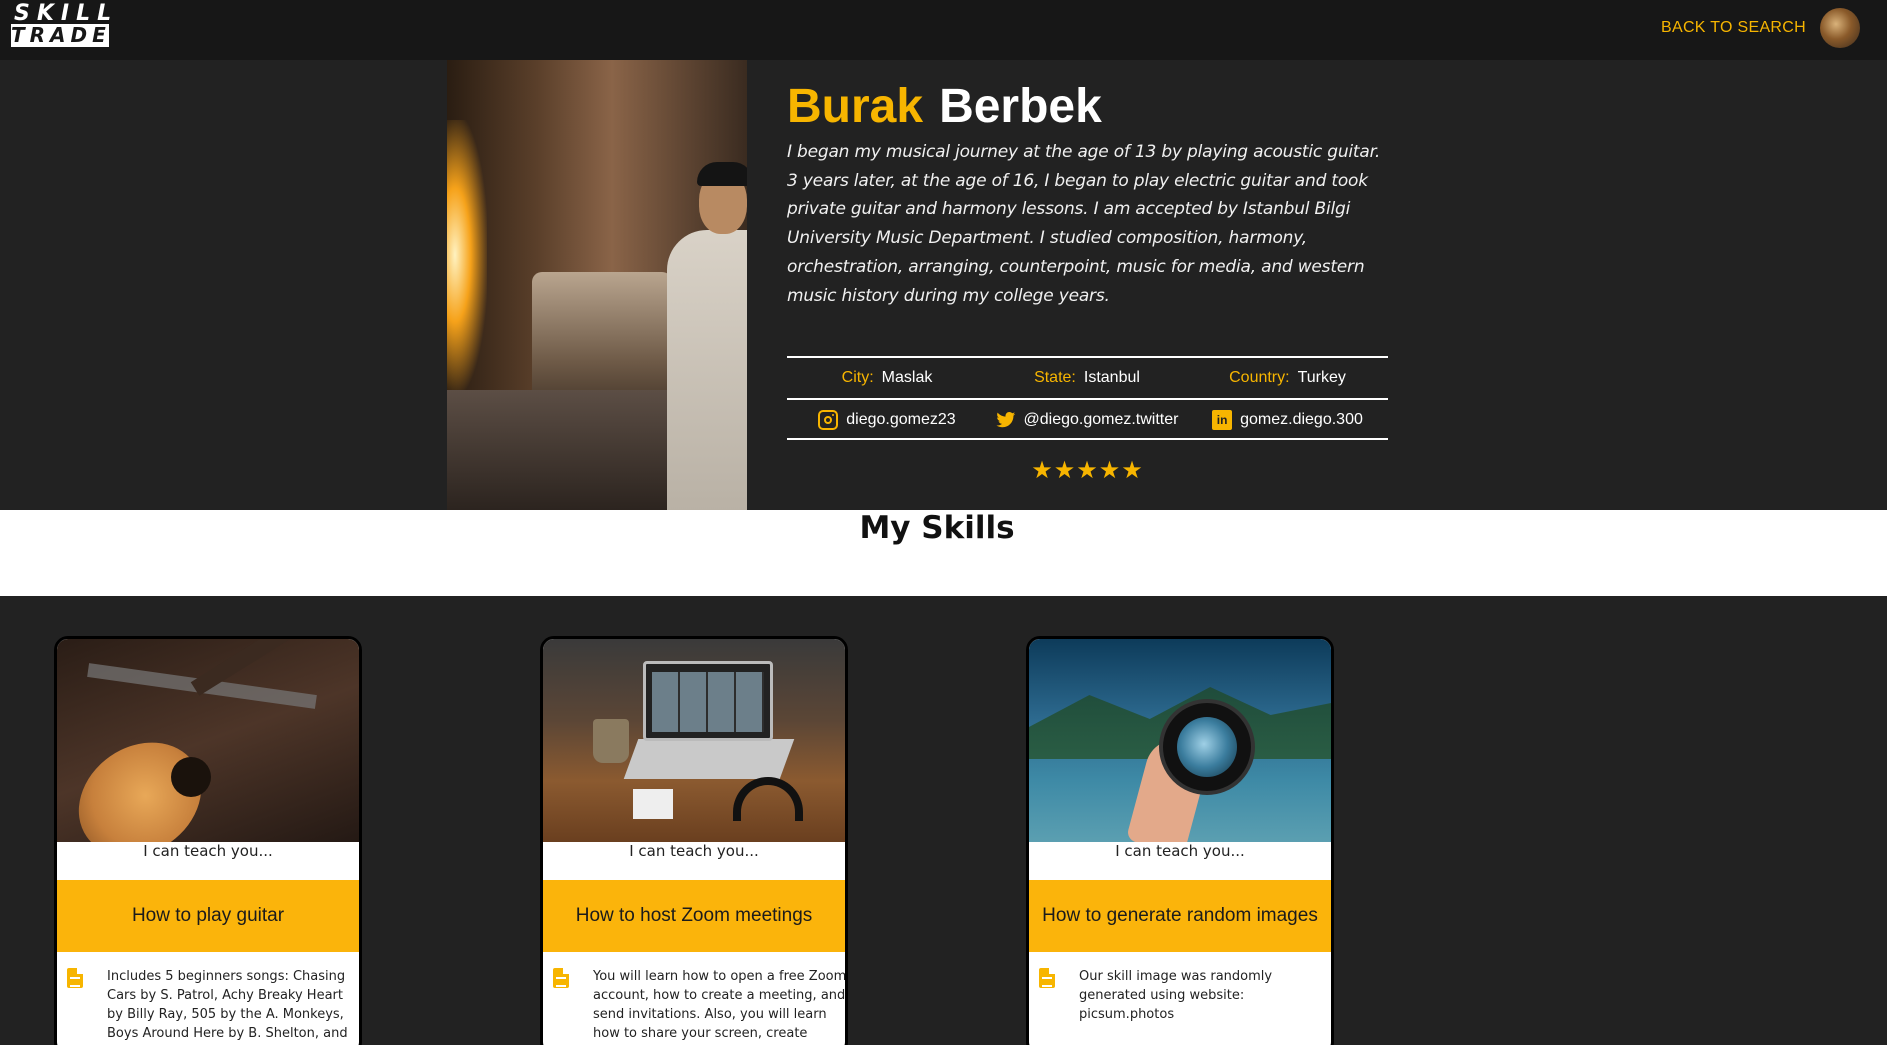  I want to click on skill-title: How to generate random images, so click(1180, 916).